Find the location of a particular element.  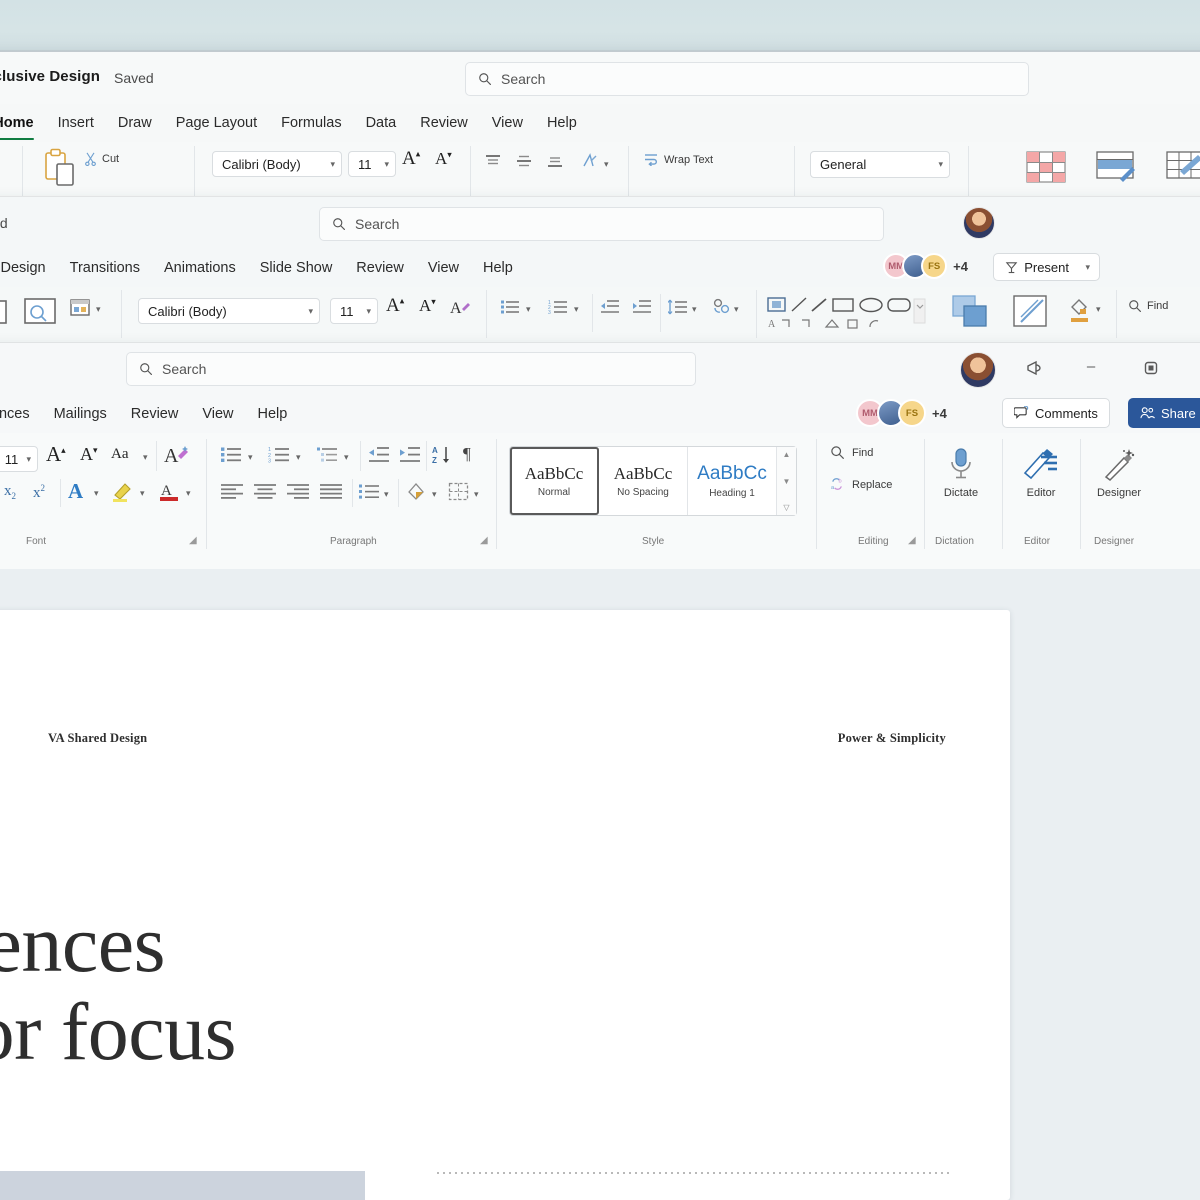

comments-button: Comments is located at coordinates (1056, 413).